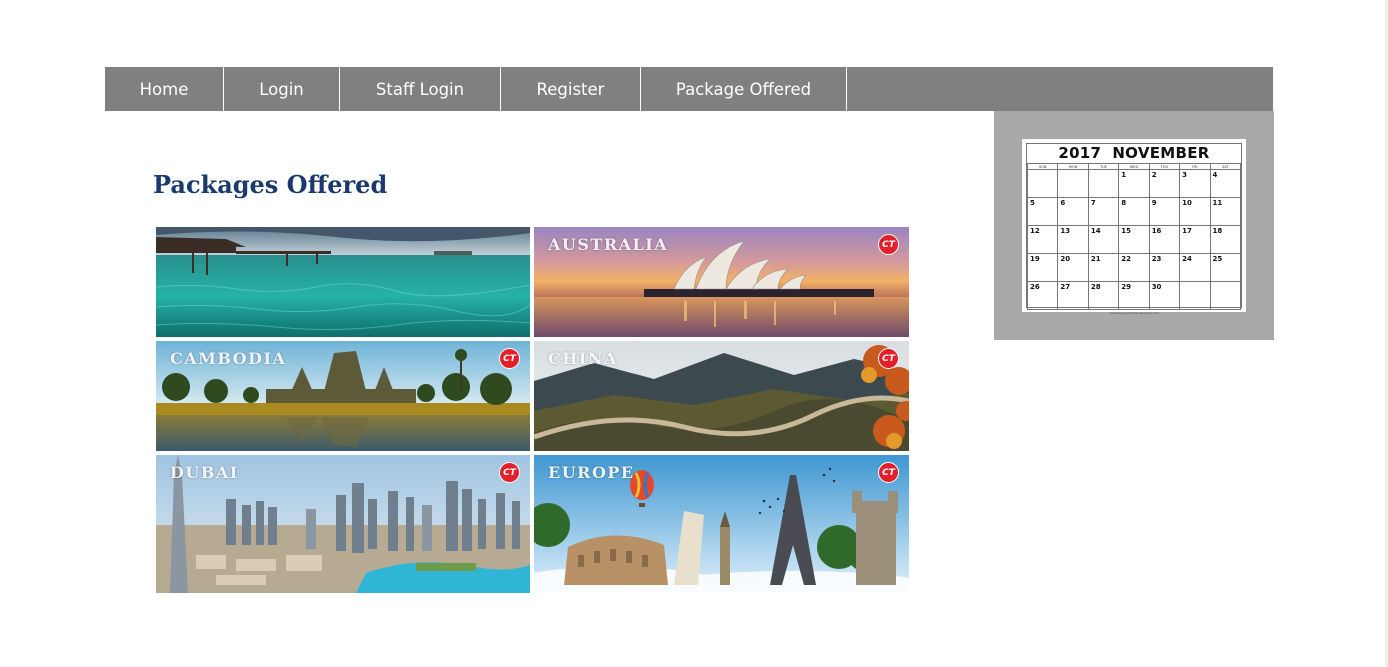 The image size is (1388, 667). Describe the element at coordinates (1103, 239) in the screenshot. I see `calendar-day: 14` at that location.